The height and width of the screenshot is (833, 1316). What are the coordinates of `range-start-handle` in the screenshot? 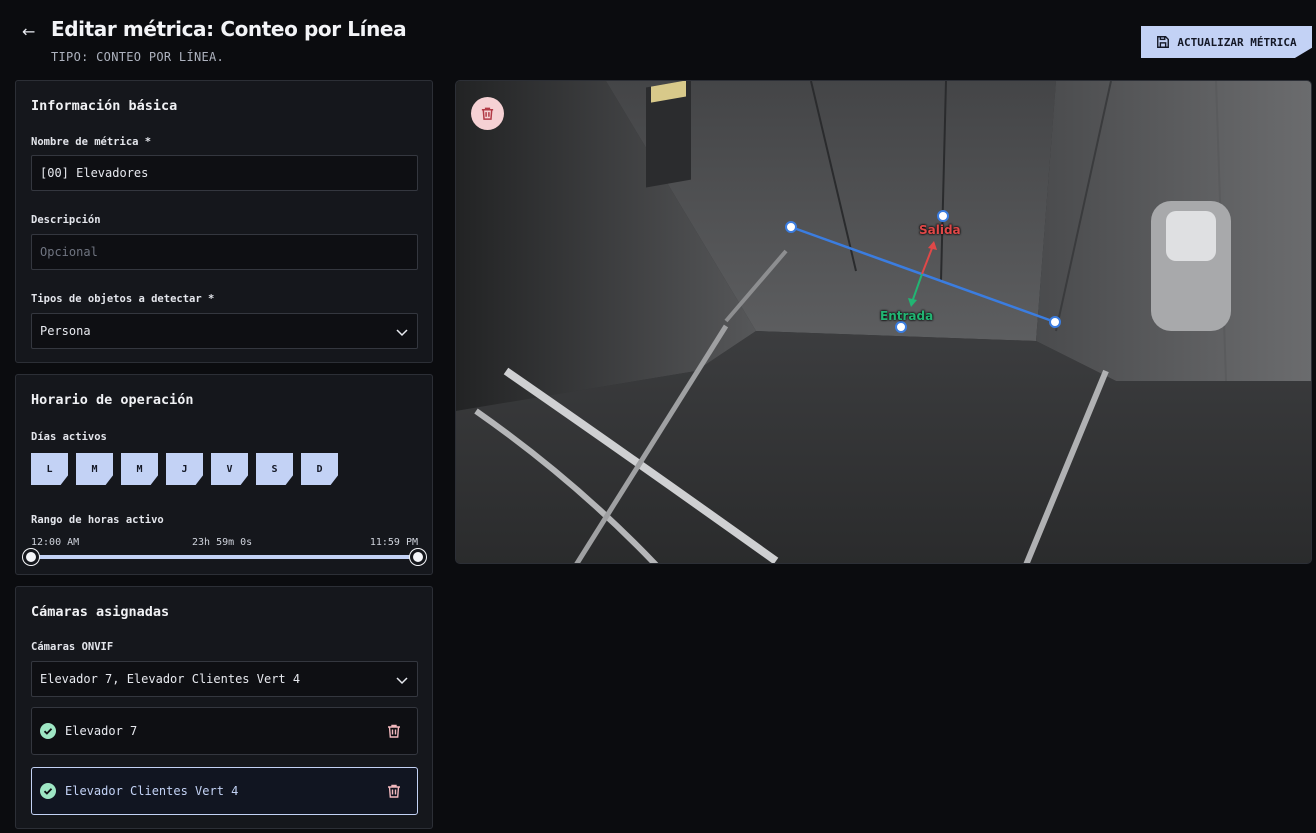 It's located at (31, 557).